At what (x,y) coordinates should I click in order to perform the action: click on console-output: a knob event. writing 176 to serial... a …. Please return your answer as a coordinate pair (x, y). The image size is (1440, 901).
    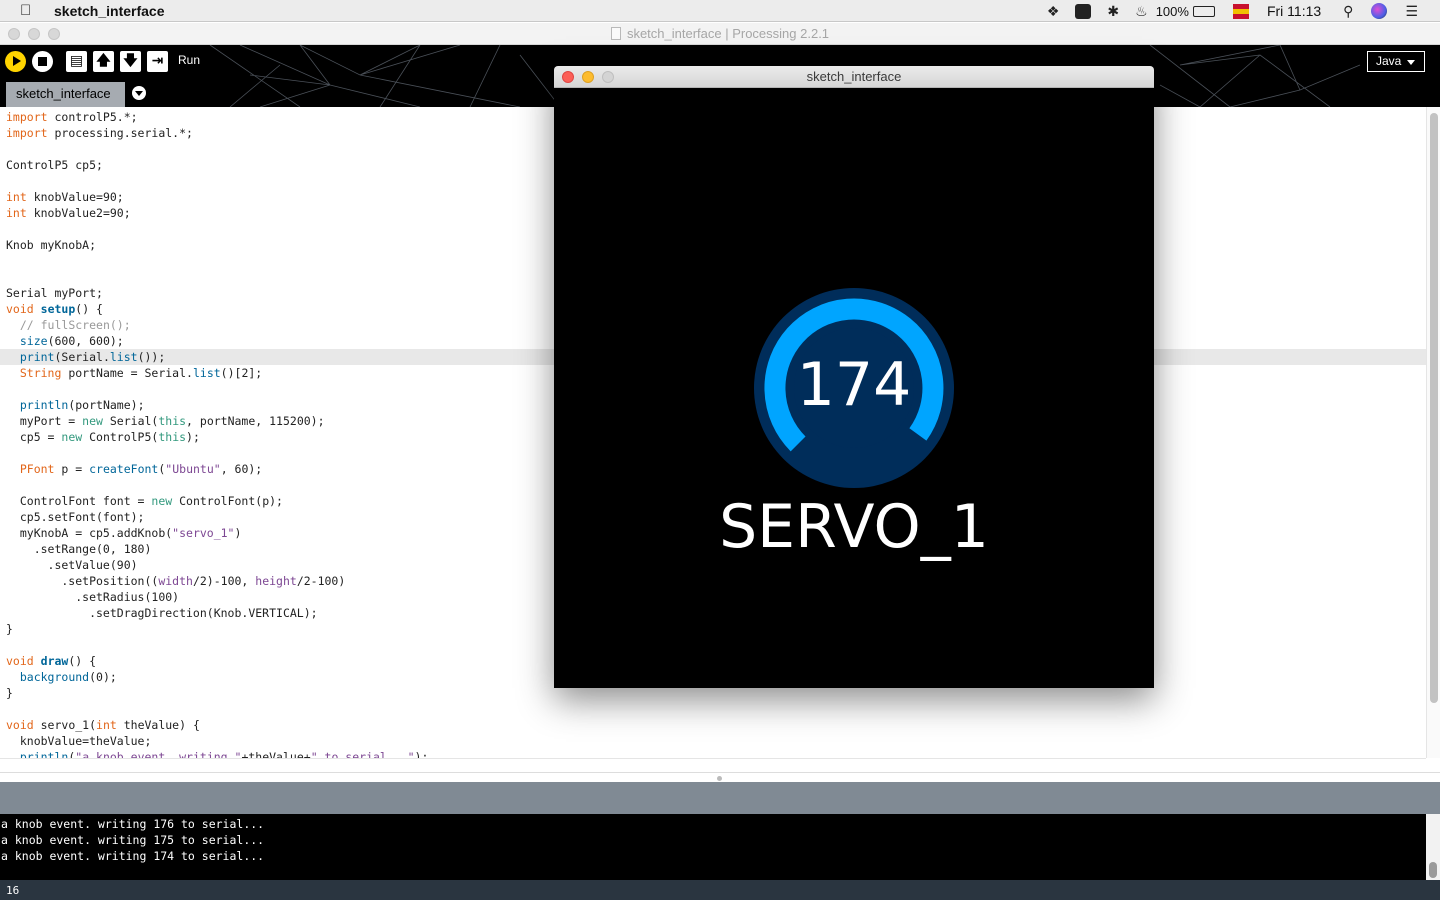
    Looking at the image, I should click on (713, 847).